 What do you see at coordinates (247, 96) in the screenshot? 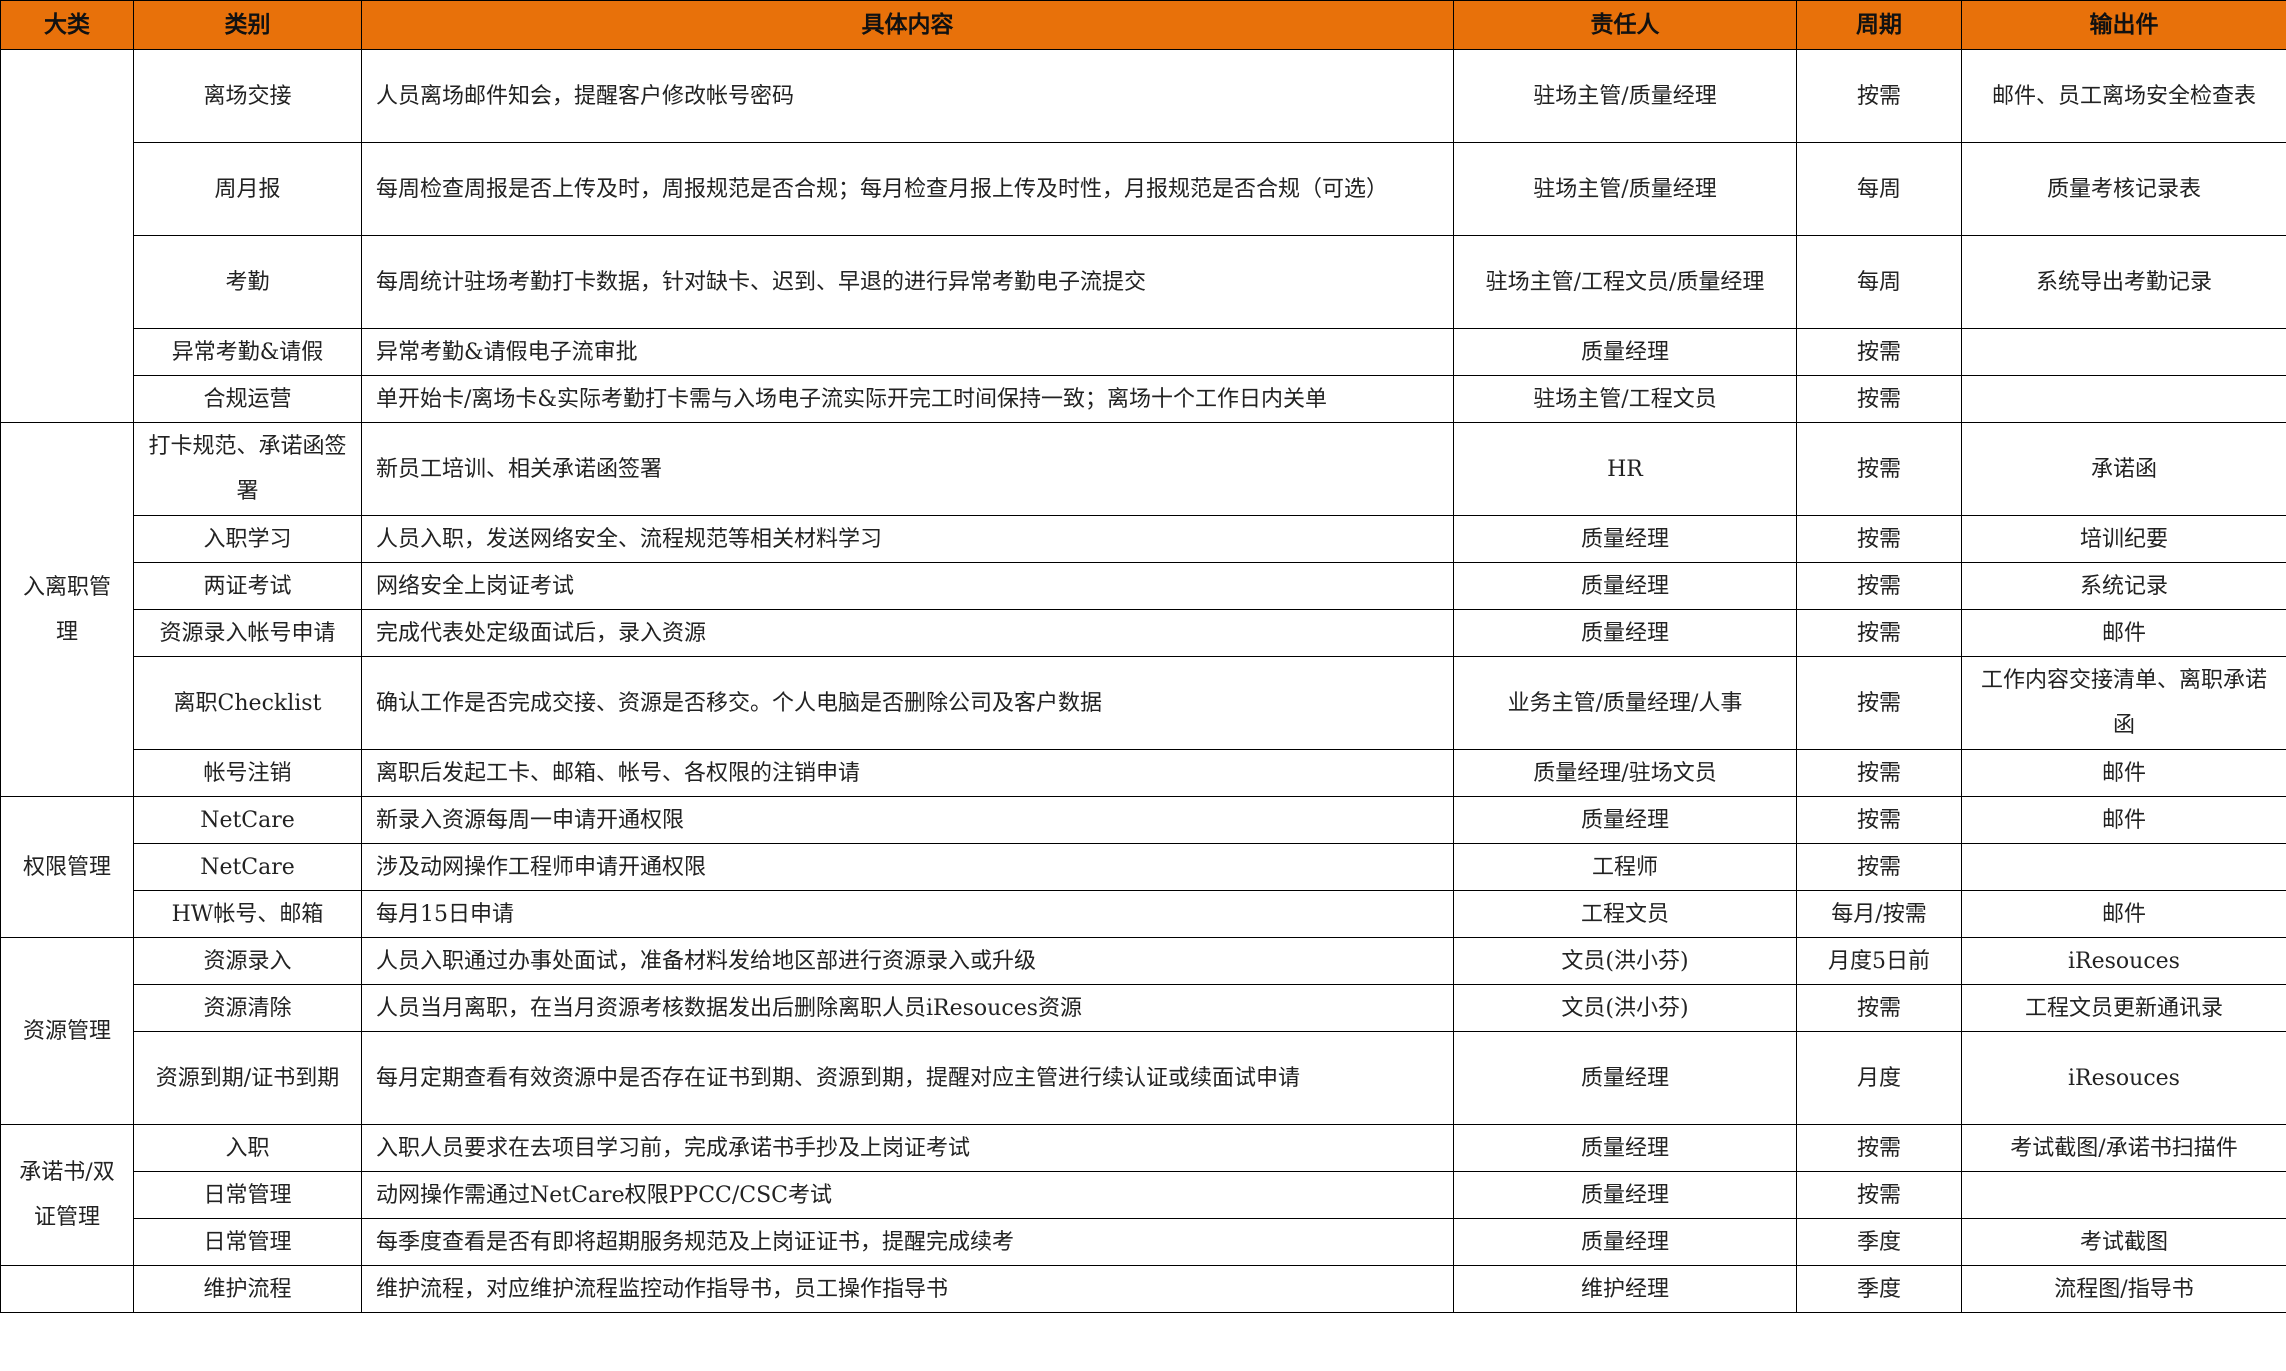
I see `subcategory-cell: 离场交接` at bounding box center [247, 96].